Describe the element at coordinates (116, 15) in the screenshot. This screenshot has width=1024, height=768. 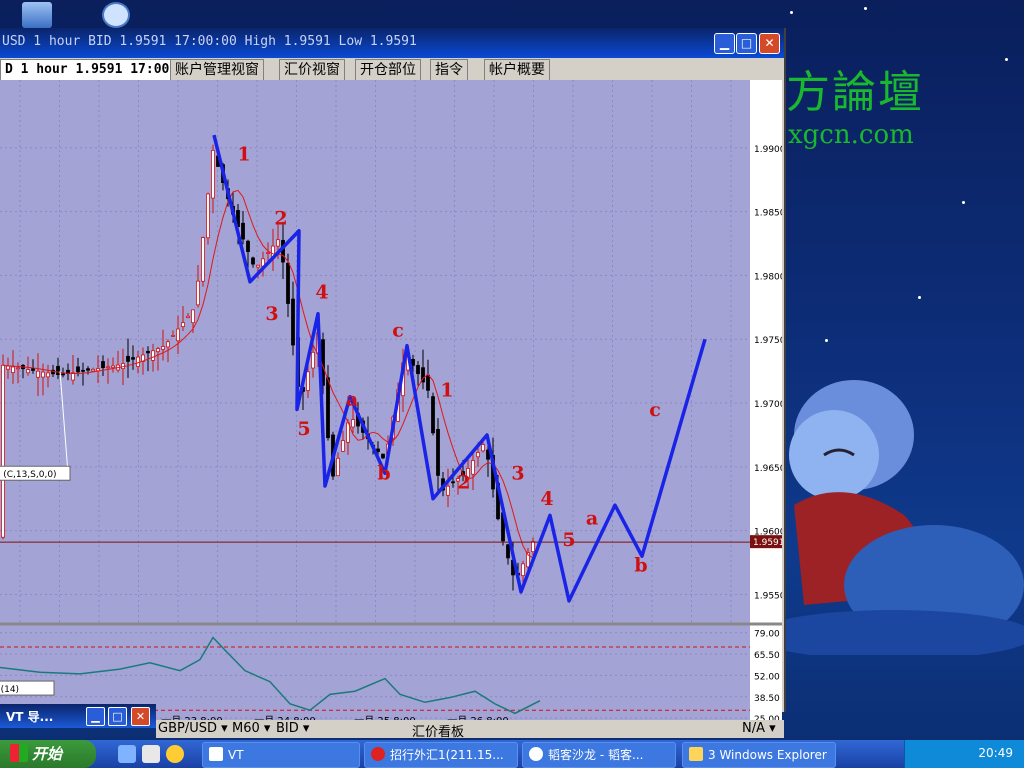
I see `ie-icon` at that location.